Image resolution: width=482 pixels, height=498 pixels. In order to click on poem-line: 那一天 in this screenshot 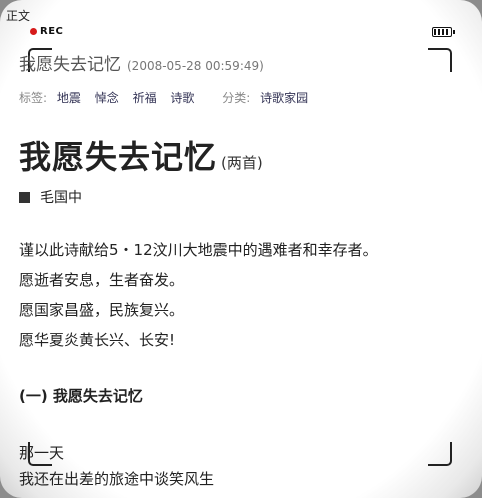, I will do `click(42, 453)`.